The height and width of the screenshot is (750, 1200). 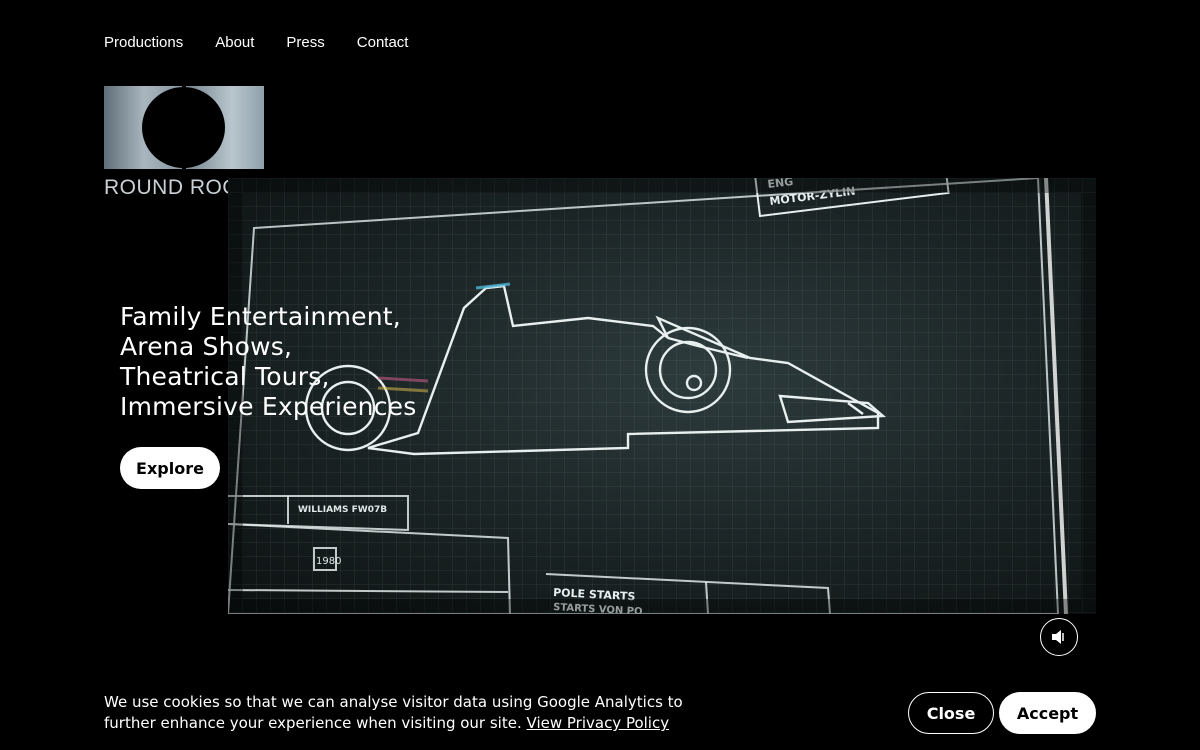 What do you see at coordinates (268, 406) in the screenshot?
I see `tagline-line-4: Immersive Experiences` at bounding box center [268, 406].